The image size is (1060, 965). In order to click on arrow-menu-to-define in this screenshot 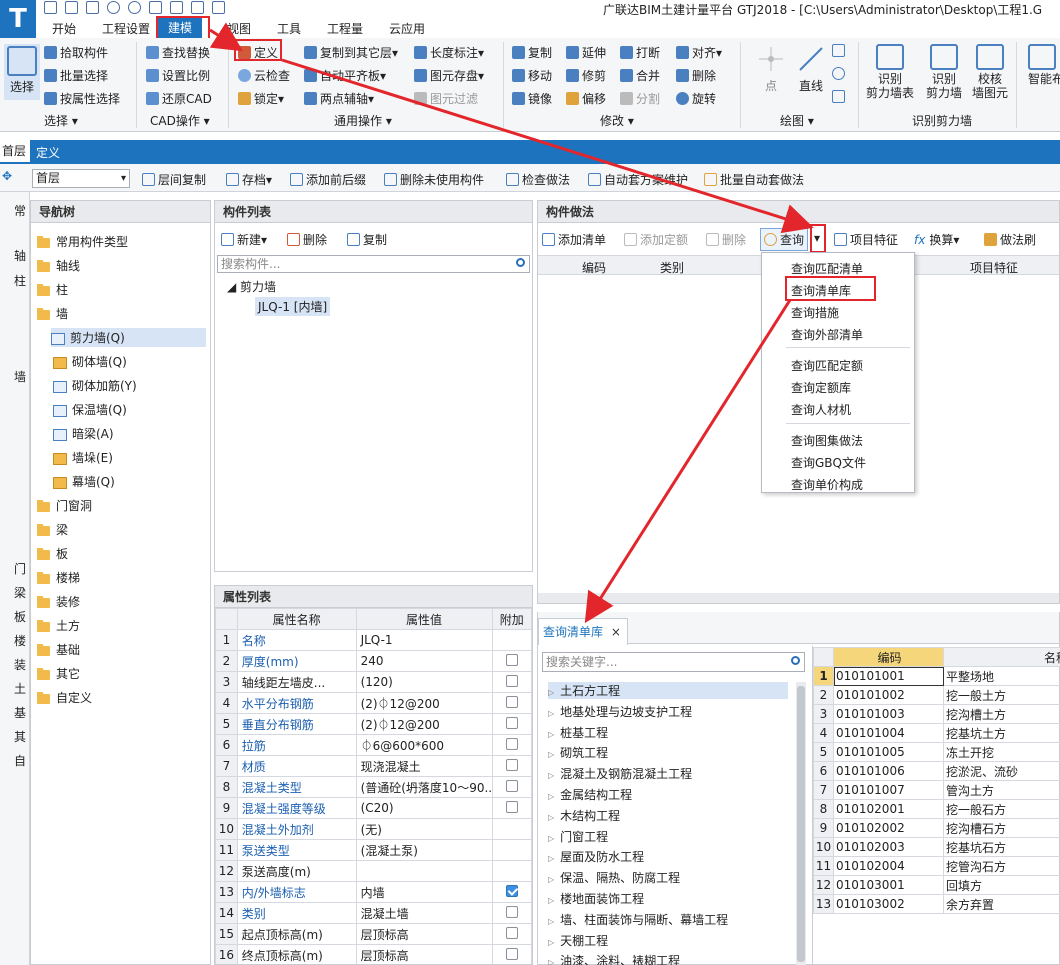, I will do `click(226, 37)`.